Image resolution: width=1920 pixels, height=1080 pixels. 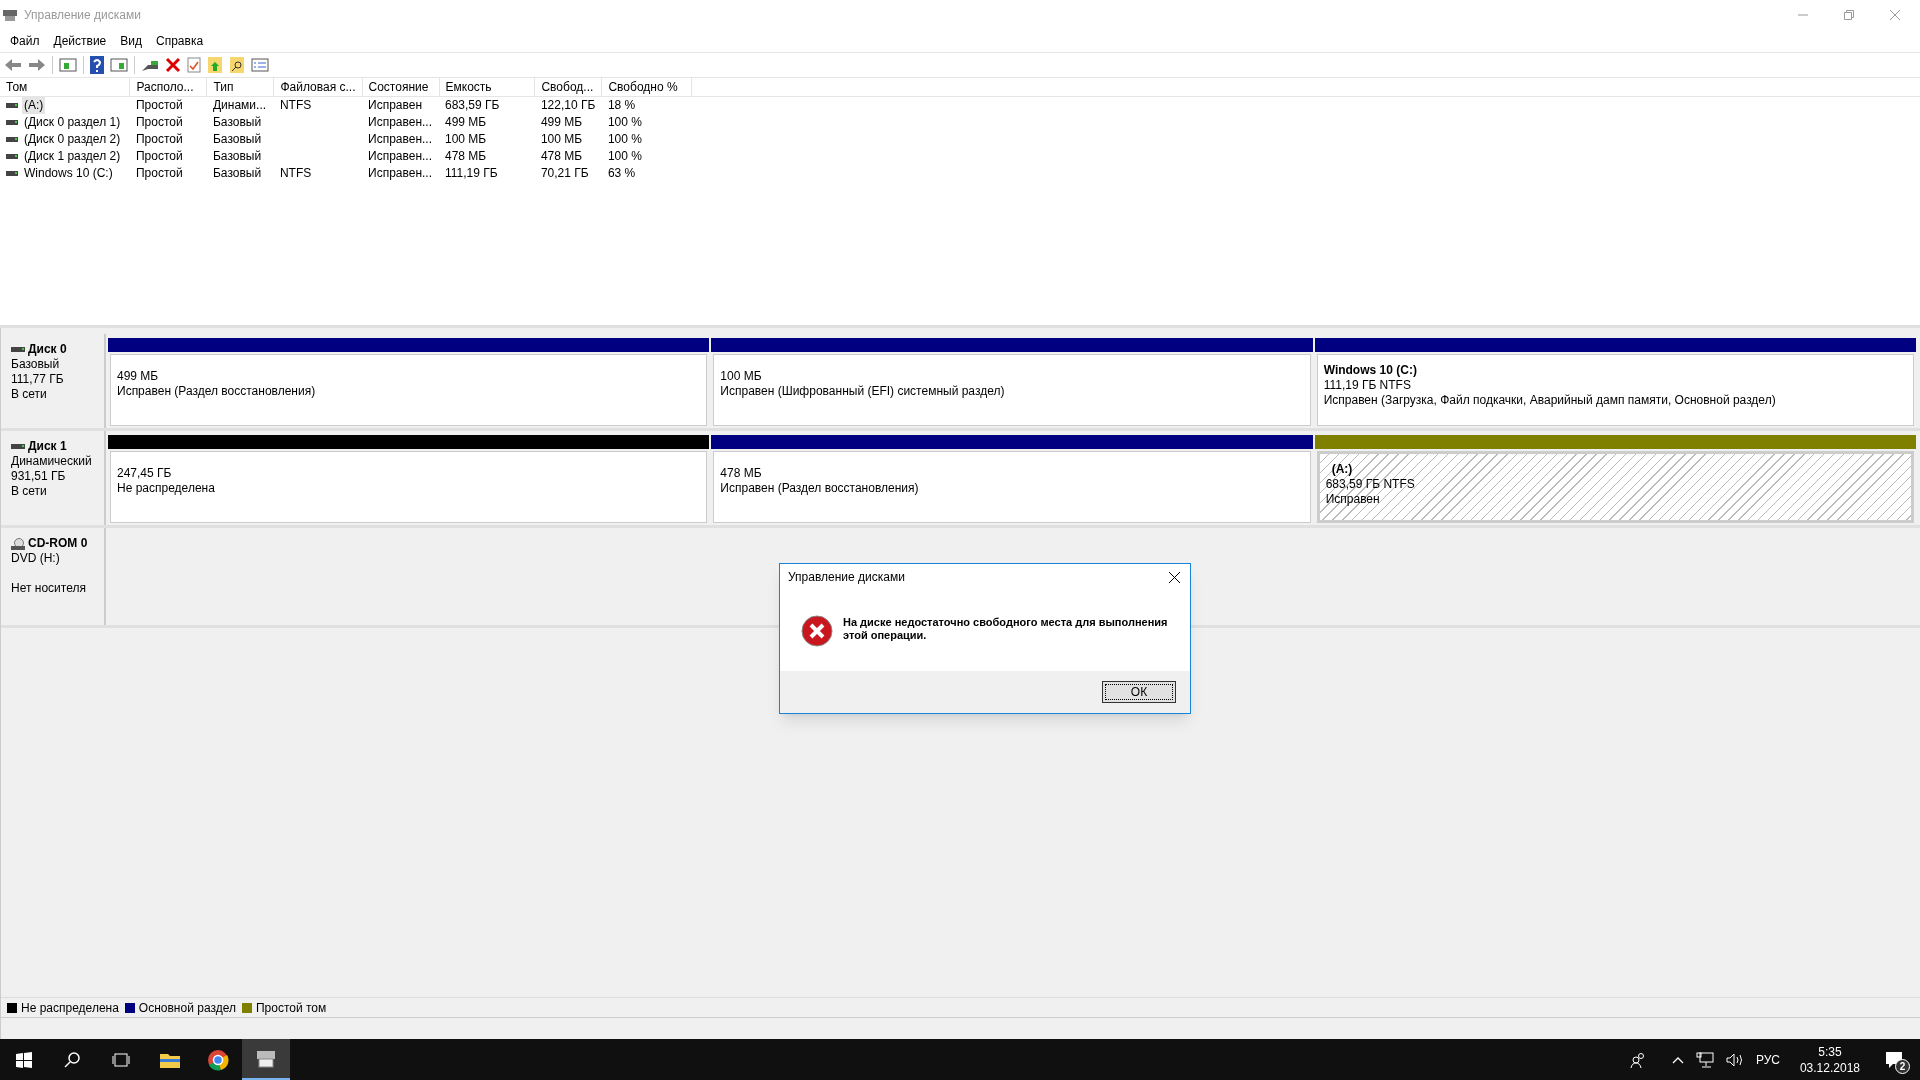 I want to click on disk-name: Диск 1, so click(x=47, y=446).